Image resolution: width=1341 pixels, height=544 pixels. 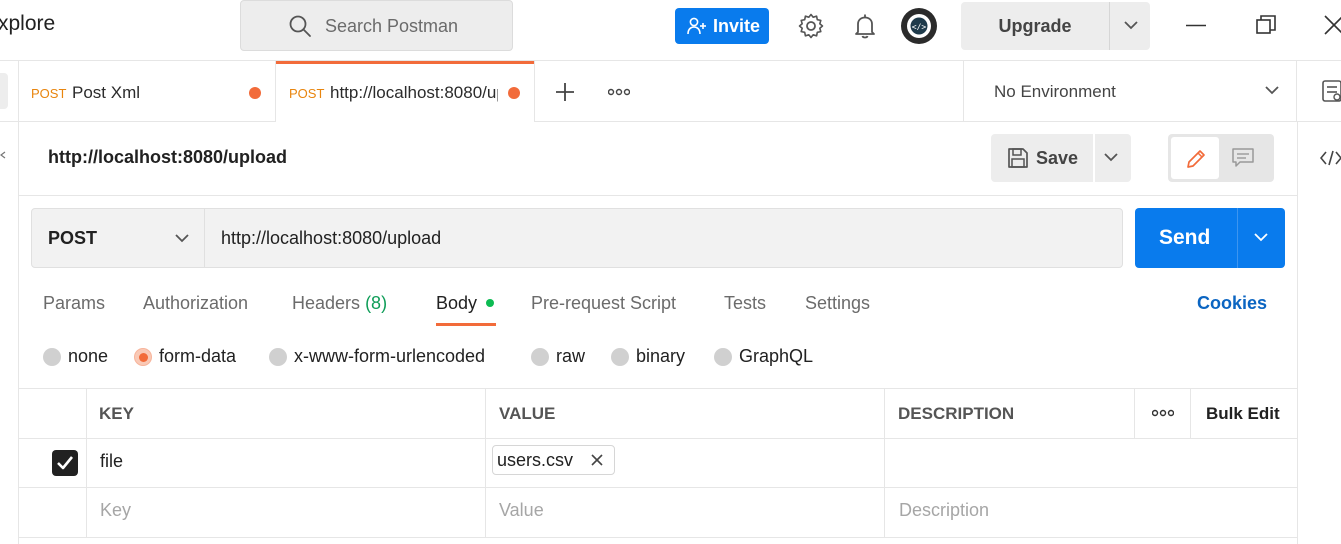 I want to click on file-chip: users.csv, so click(x=553, y=460).